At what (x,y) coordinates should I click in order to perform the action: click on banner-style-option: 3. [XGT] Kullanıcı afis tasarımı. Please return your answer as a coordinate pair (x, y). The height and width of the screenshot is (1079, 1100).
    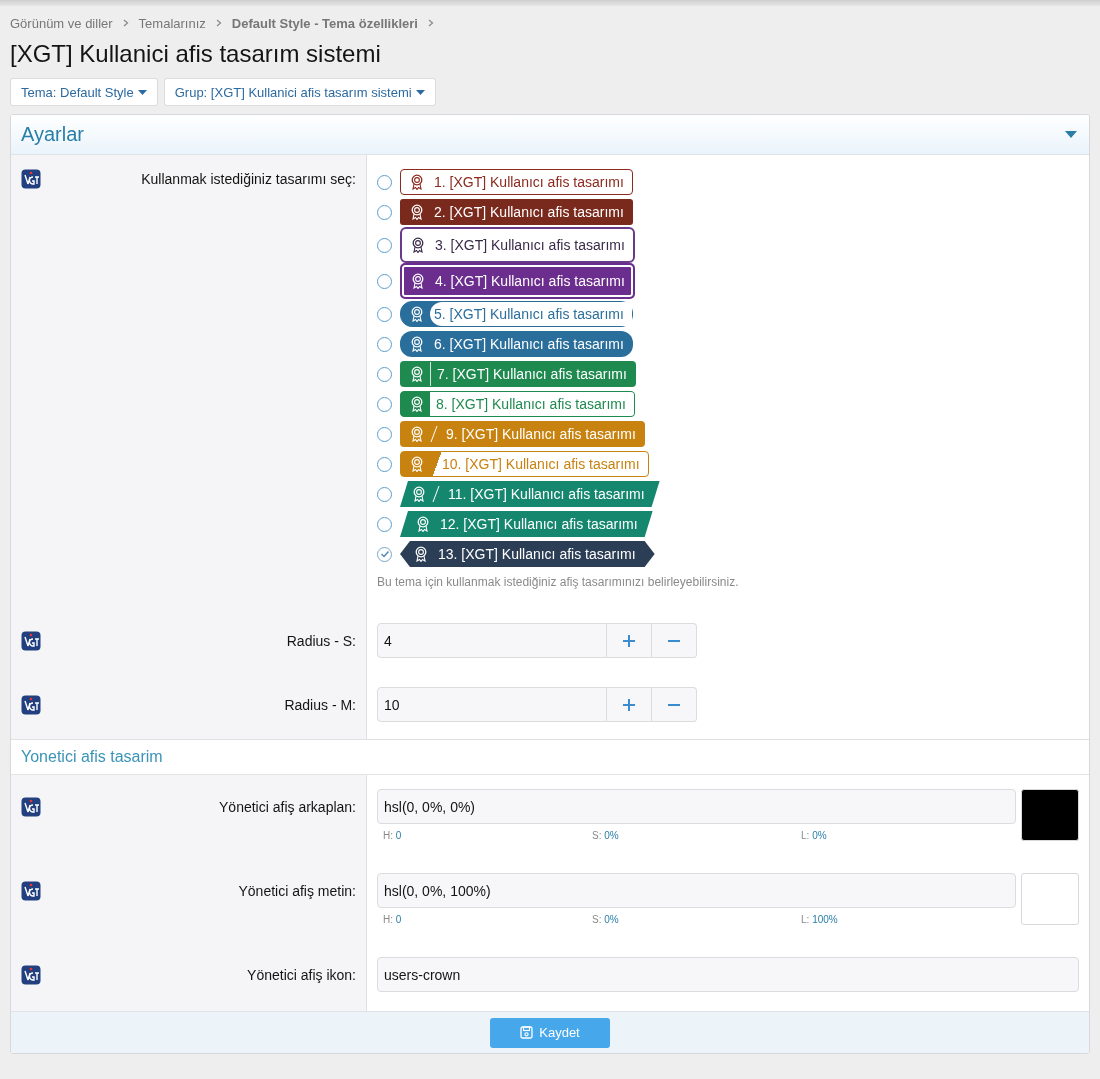
    Looking at the image, I should click on (517, 245).